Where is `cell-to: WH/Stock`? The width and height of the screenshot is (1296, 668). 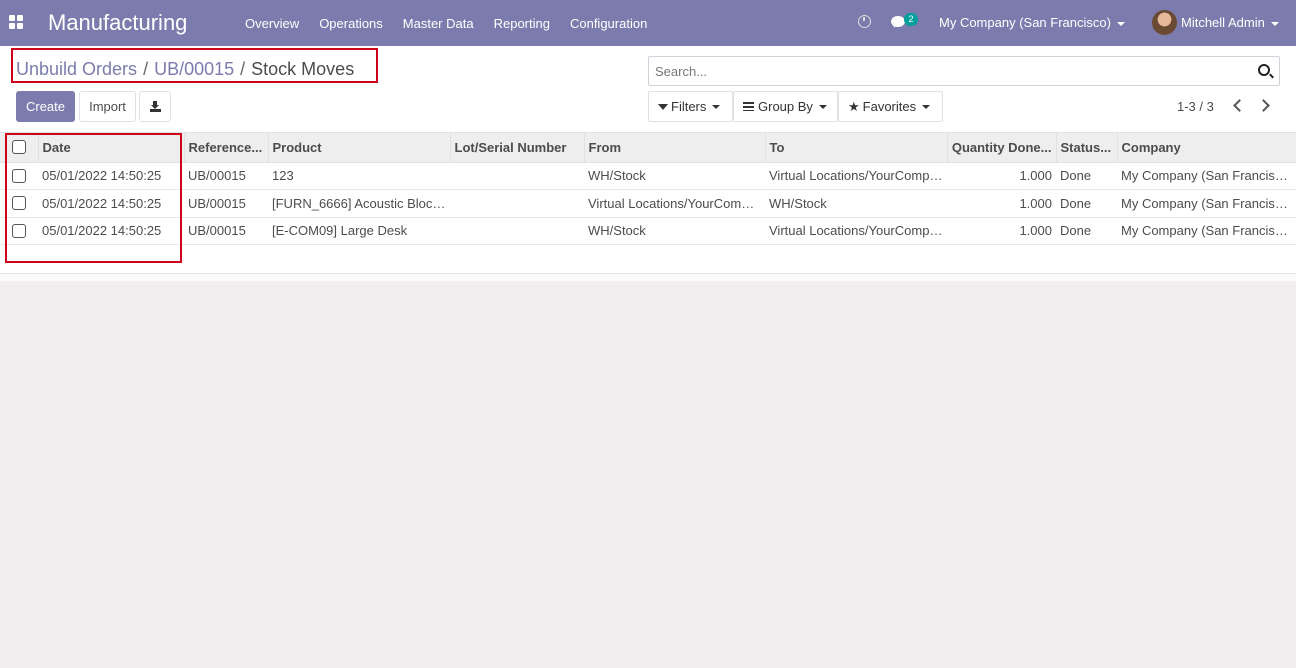 cell-to: WH/Stock is located at coordinates (798, 203).